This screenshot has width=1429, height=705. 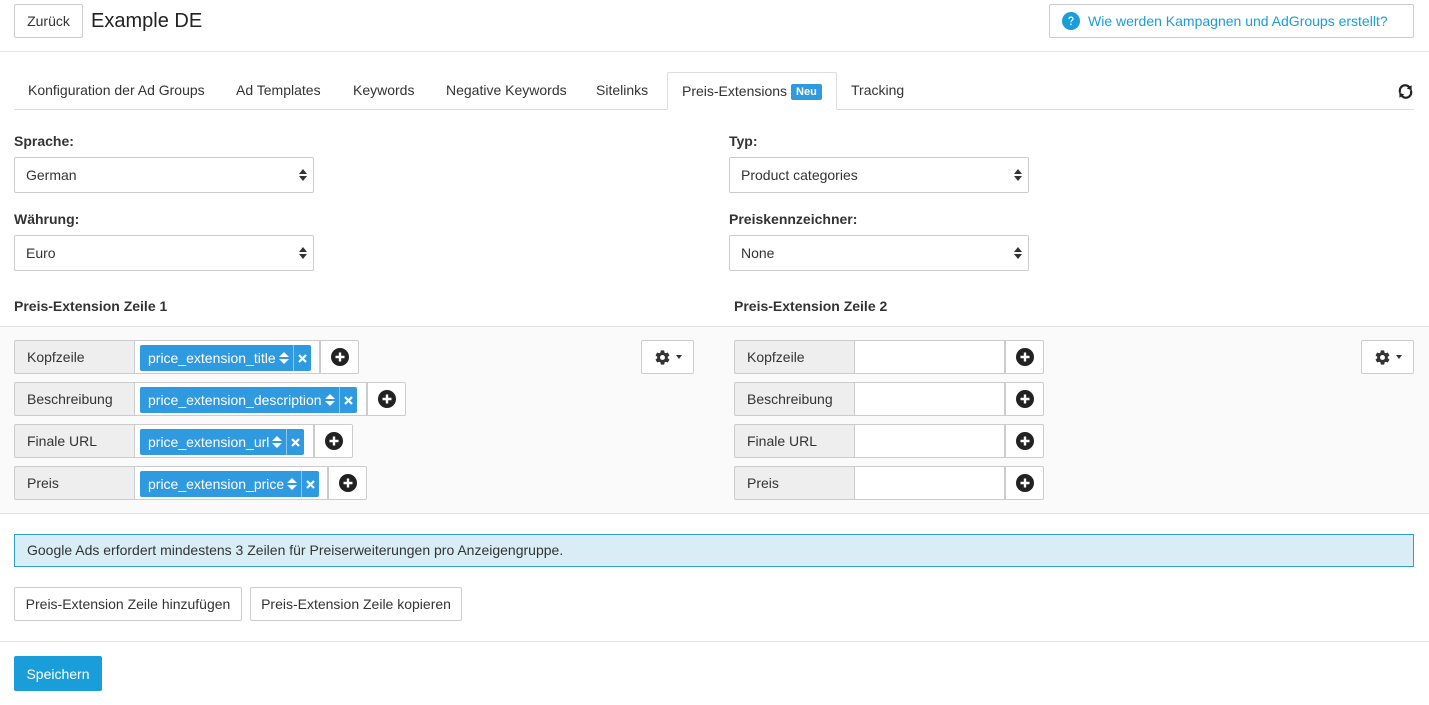 I want to click on row-2-description-add-button, so click(x=1024, y=399).